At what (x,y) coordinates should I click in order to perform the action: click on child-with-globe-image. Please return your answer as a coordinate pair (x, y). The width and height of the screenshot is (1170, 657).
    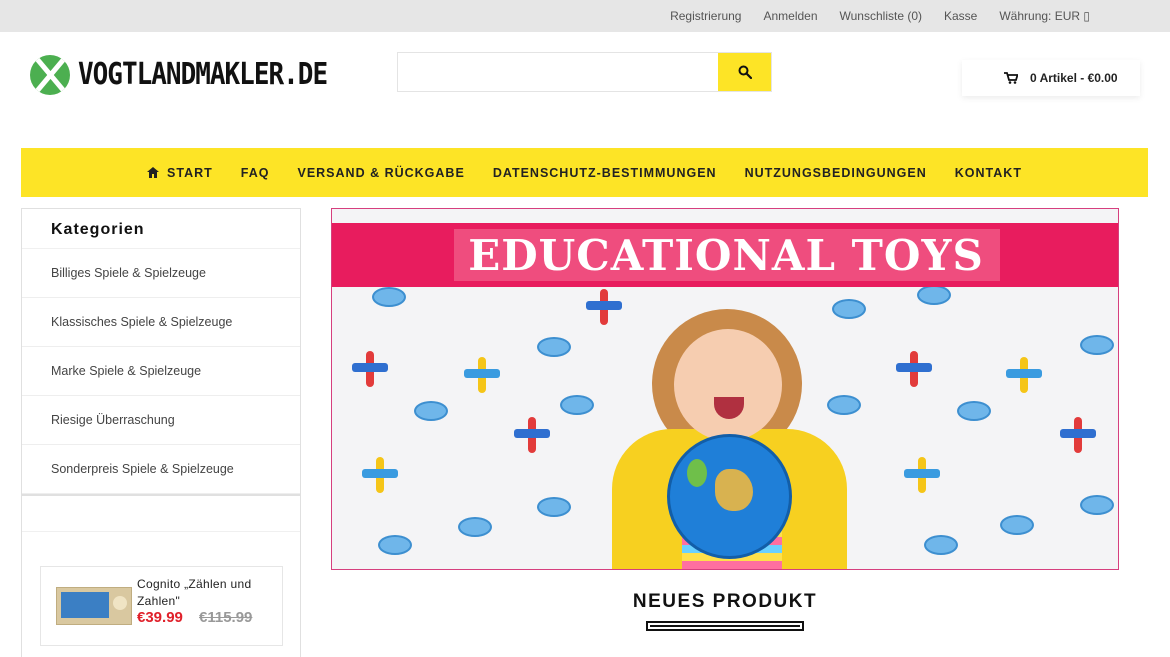
    Looking at the image, I should click on (729, 439).